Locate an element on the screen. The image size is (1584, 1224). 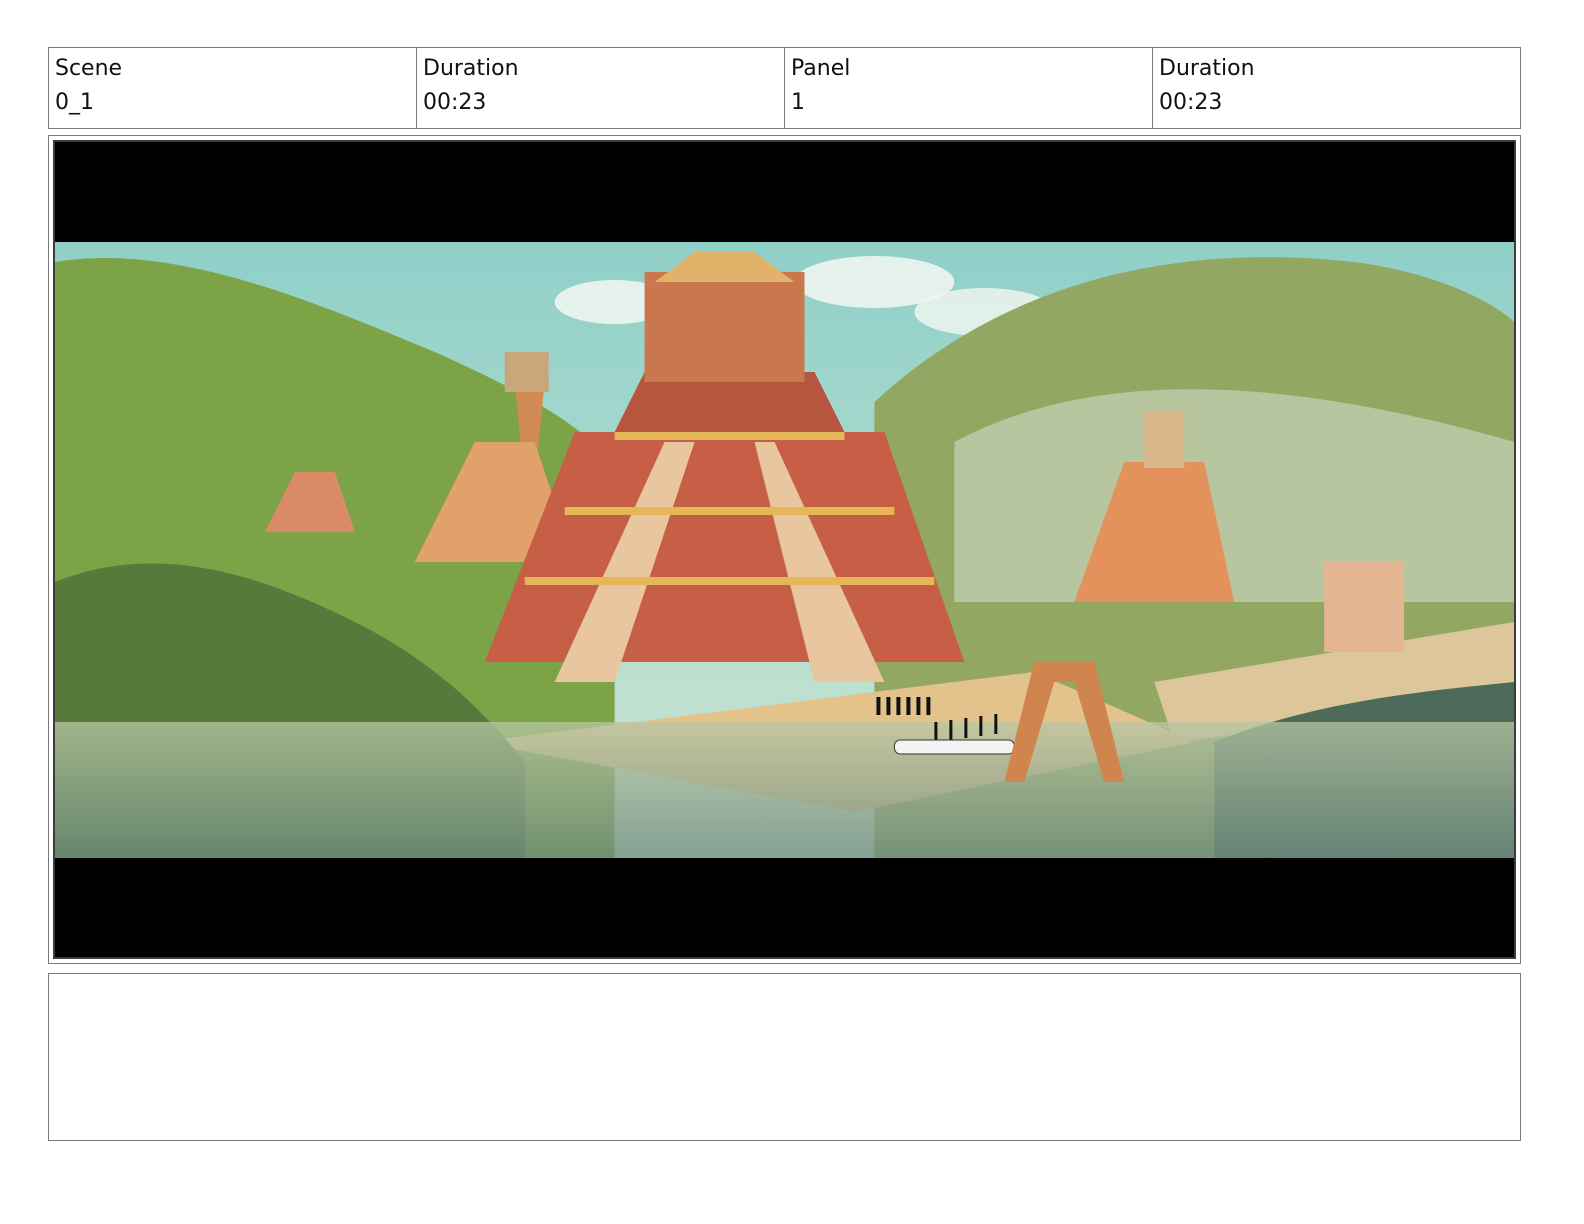
panel-value: 1 is located at coordinates (798, 102).